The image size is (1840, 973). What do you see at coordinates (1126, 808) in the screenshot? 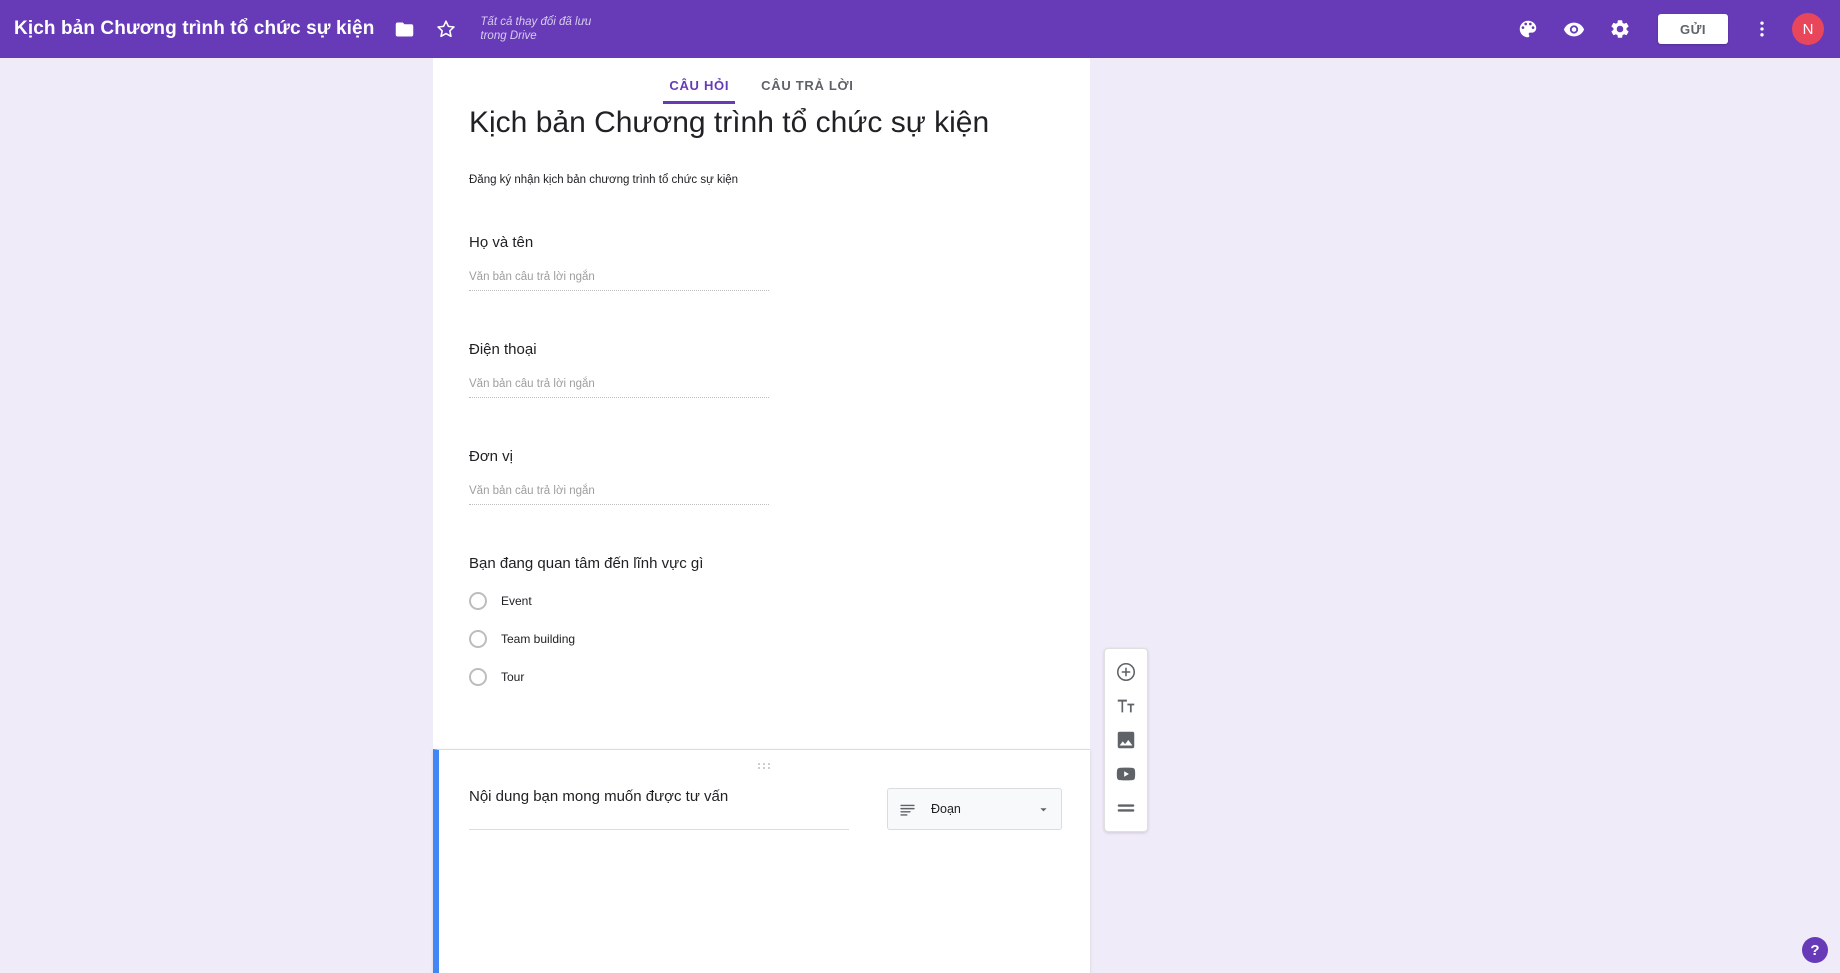
I see `section-icon` at bounding box center [1126, 808].